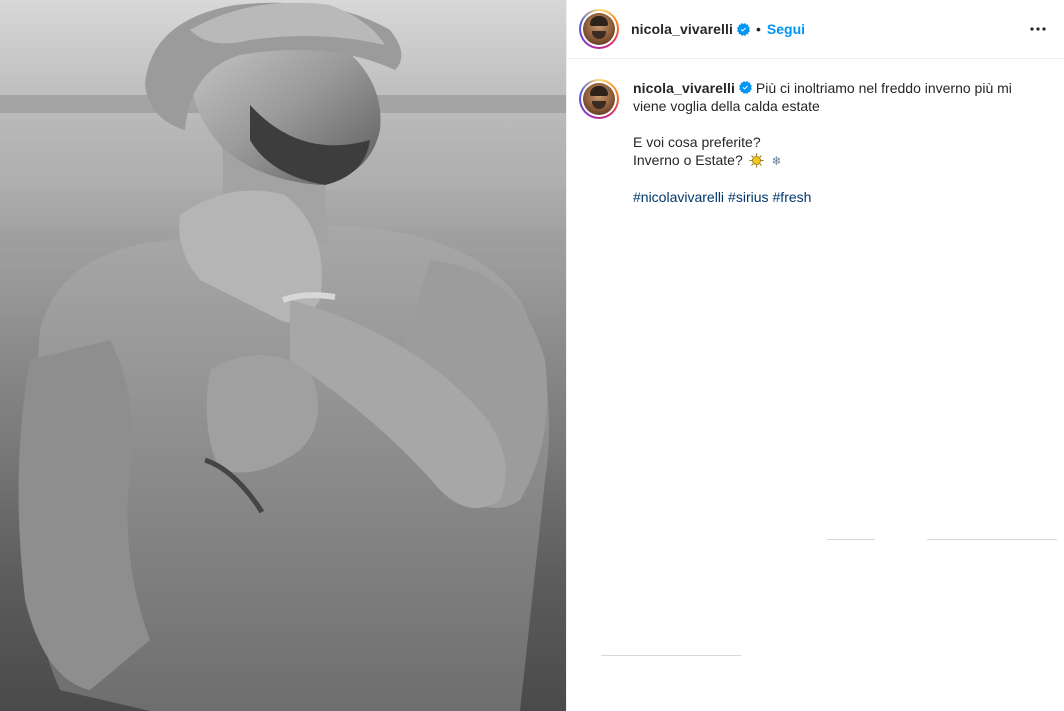  What do you see at coordinates (688, 160) in the screenshot?
I see `caption-choice: Inverno o Estate?` at bounding box center [688, 160].